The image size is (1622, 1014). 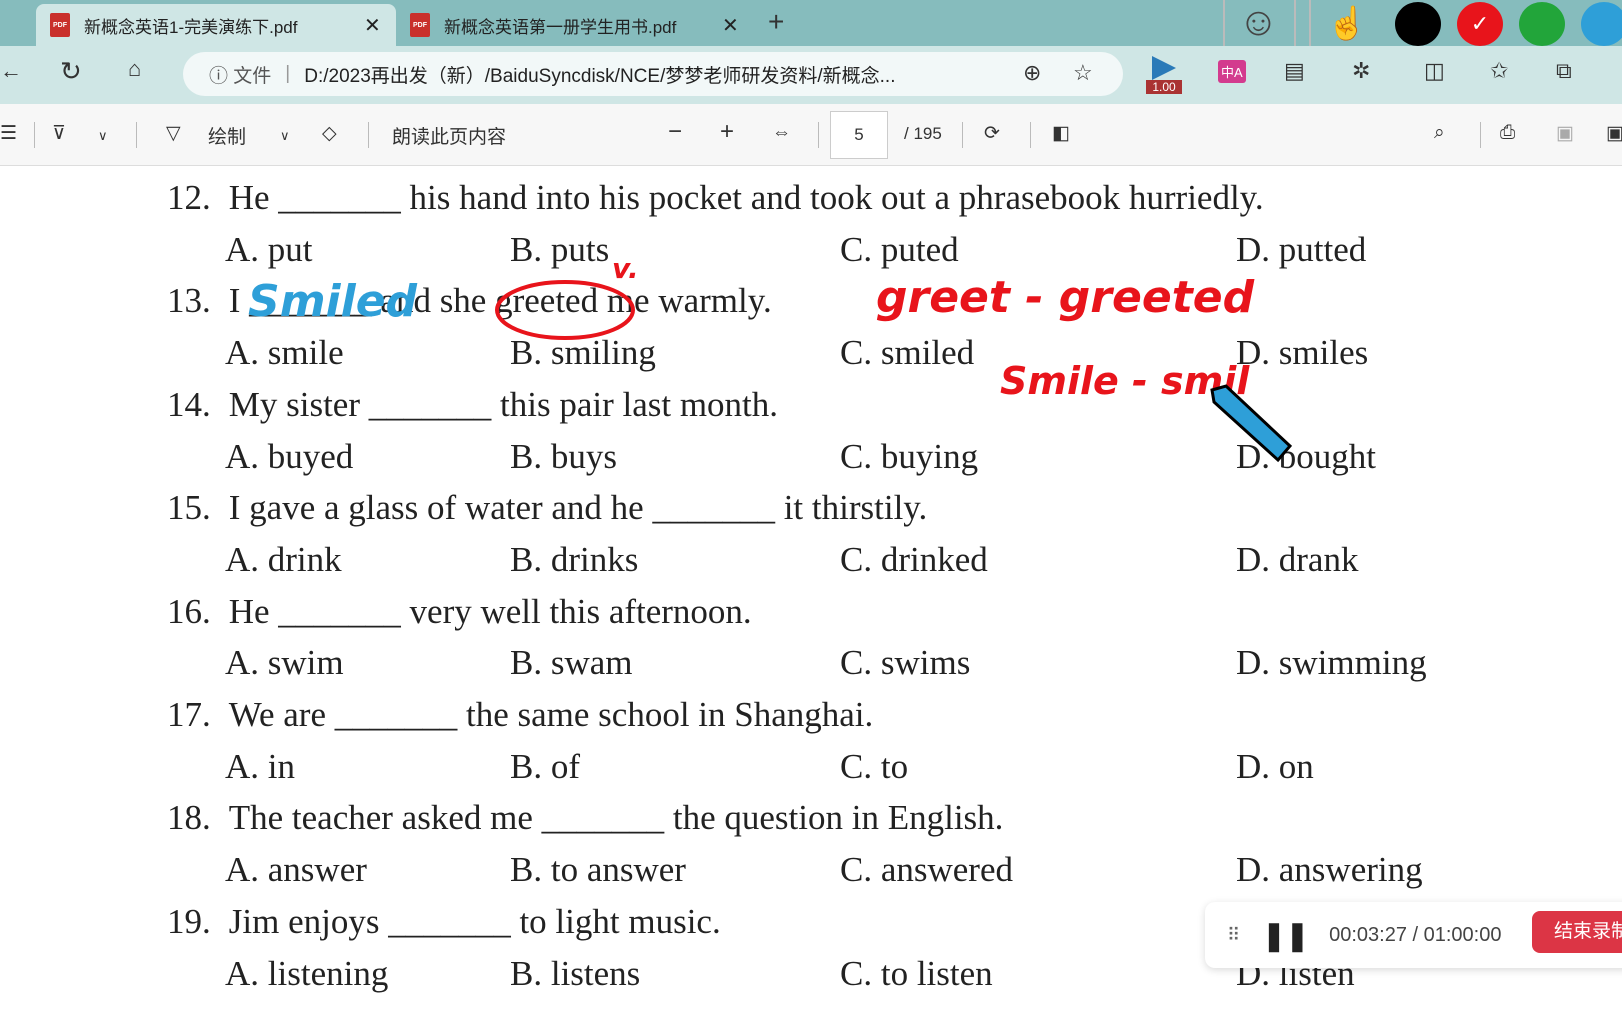 What do you see at coordinates (625, 268) in the screenshot?
I see `annotation-v: v.` at bounding box center [625, 268].